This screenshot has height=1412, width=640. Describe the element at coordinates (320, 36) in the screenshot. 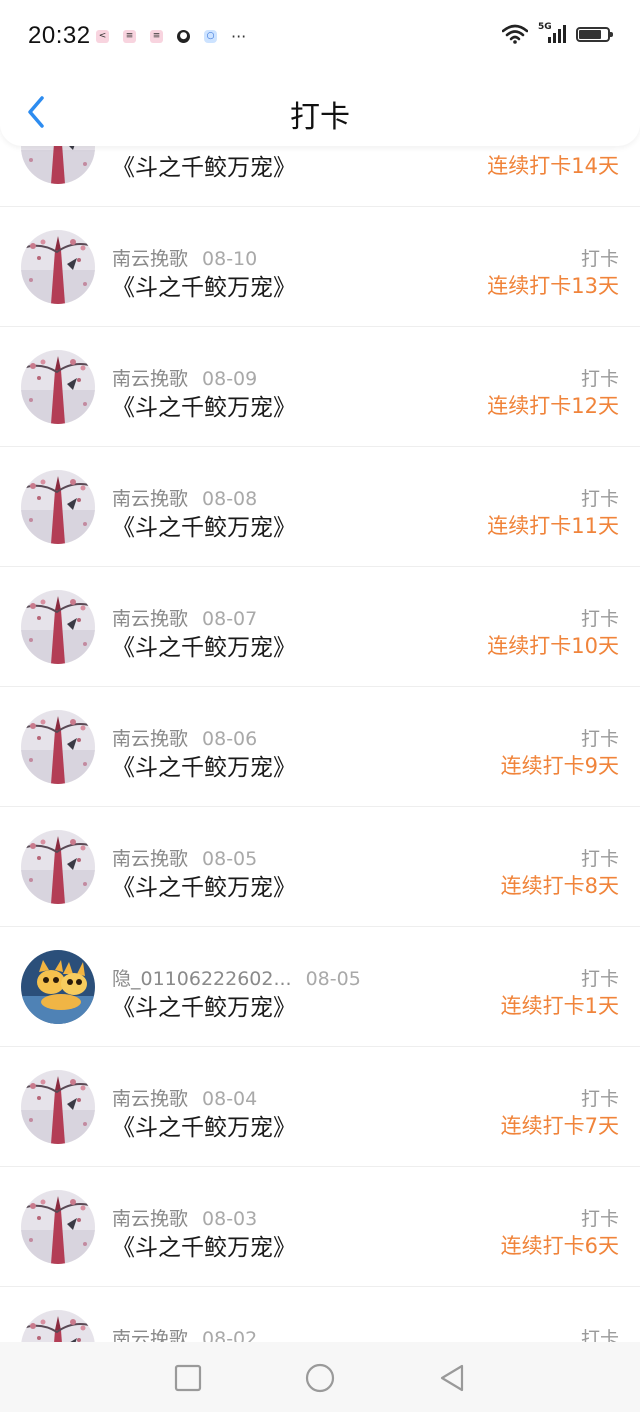

I see `status-bar: 20:32 < ≡ ≡ ● ○ ··· 5G` at that location.